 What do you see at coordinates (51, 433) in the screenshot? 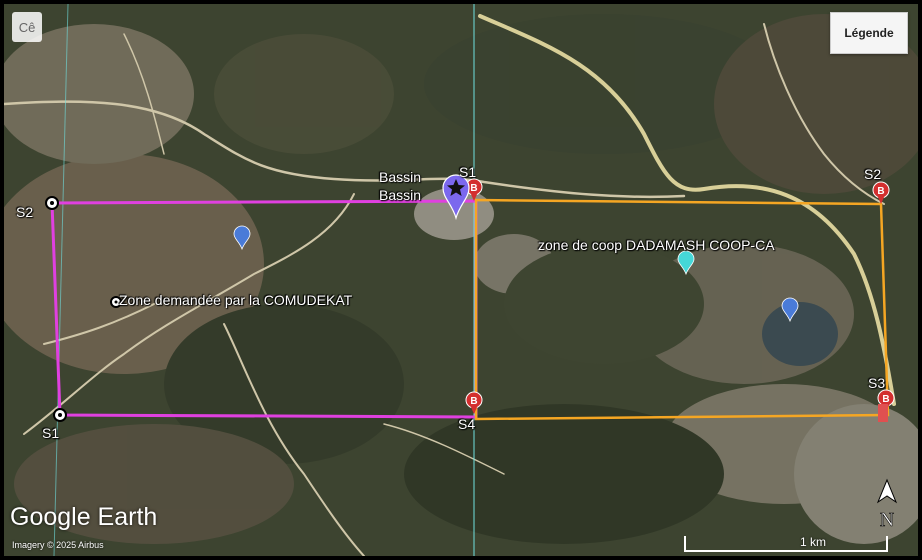
I see `label-vertex-s1-pink: S1` at bounding box center [51, 433].